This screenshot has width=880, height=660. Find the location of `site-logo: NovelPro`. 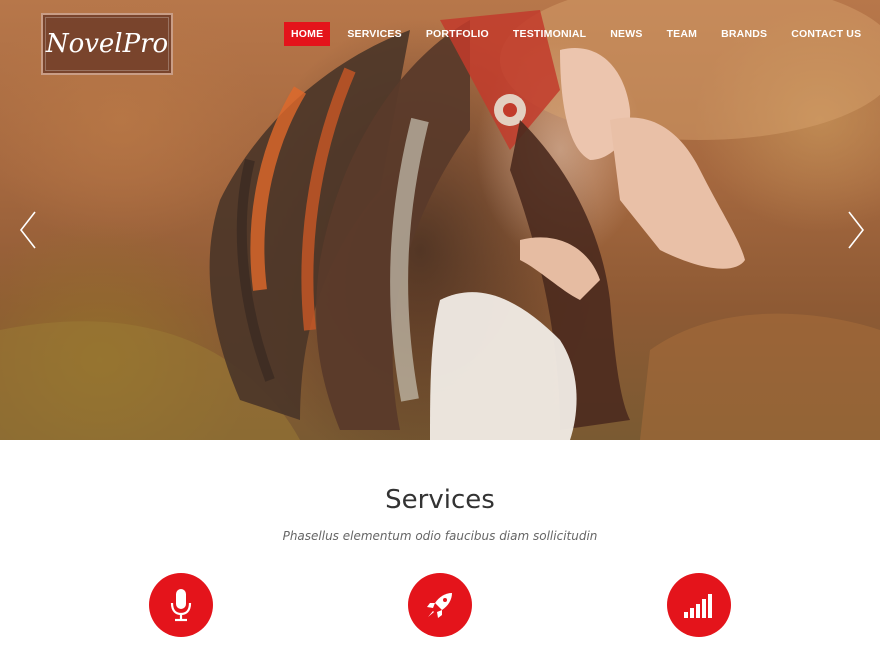

site-logo: NovelPro is located at coordinates (107, 44).